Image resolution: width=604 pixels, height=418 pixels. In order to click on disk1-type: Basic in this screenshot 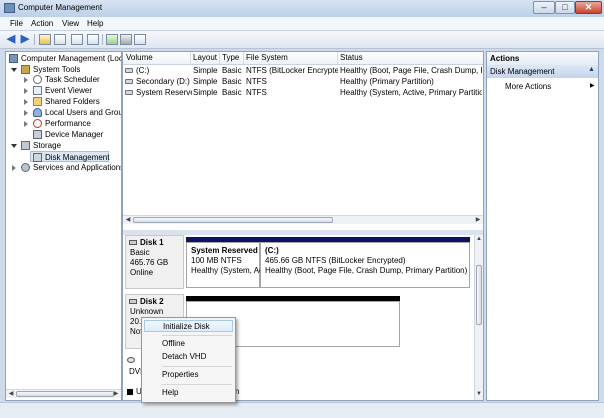, I will do `click(140, 252)`.